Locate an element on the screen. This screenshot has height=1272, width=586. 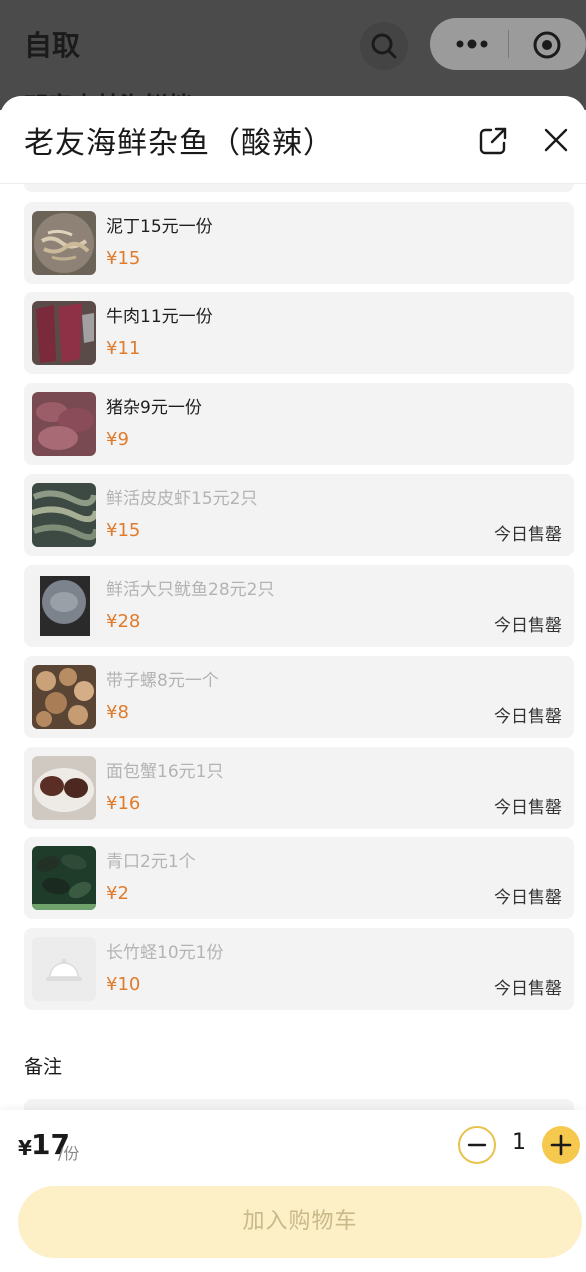
decrease-quantity-button is located at coordinates (477, 1145).